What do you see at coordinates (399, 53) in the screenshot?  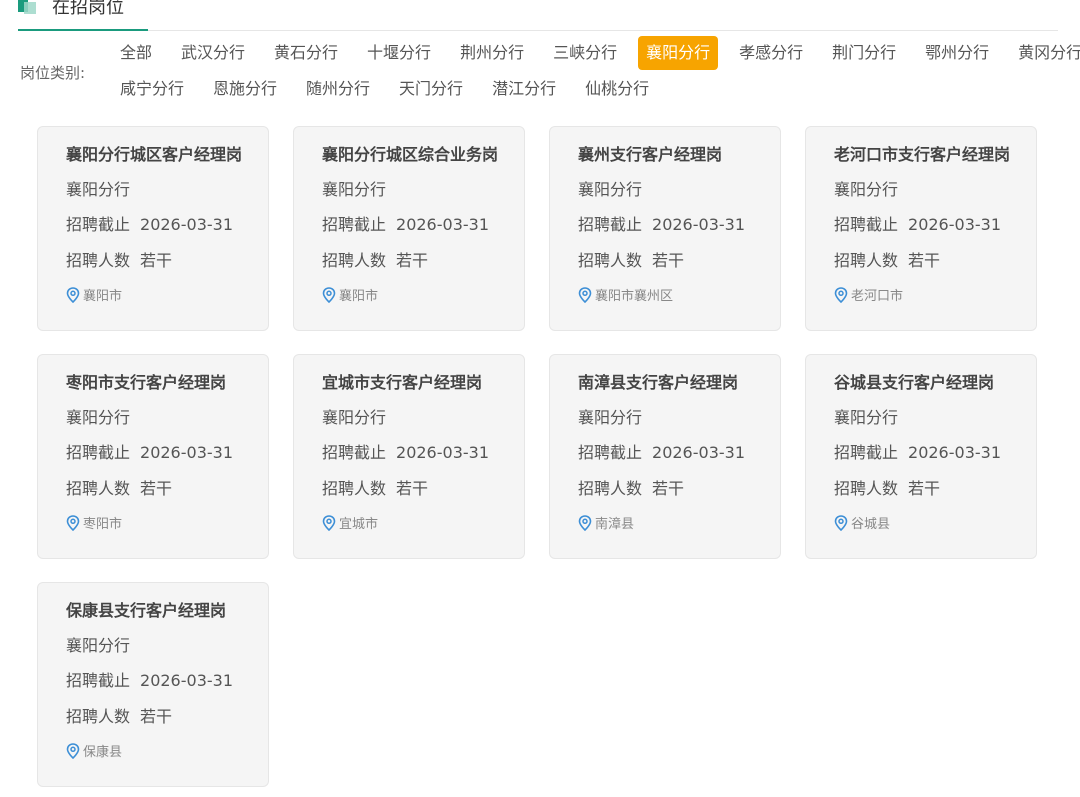 I see `filter-item-shiyan: 十堰分行` at bounding box center [399, 53].